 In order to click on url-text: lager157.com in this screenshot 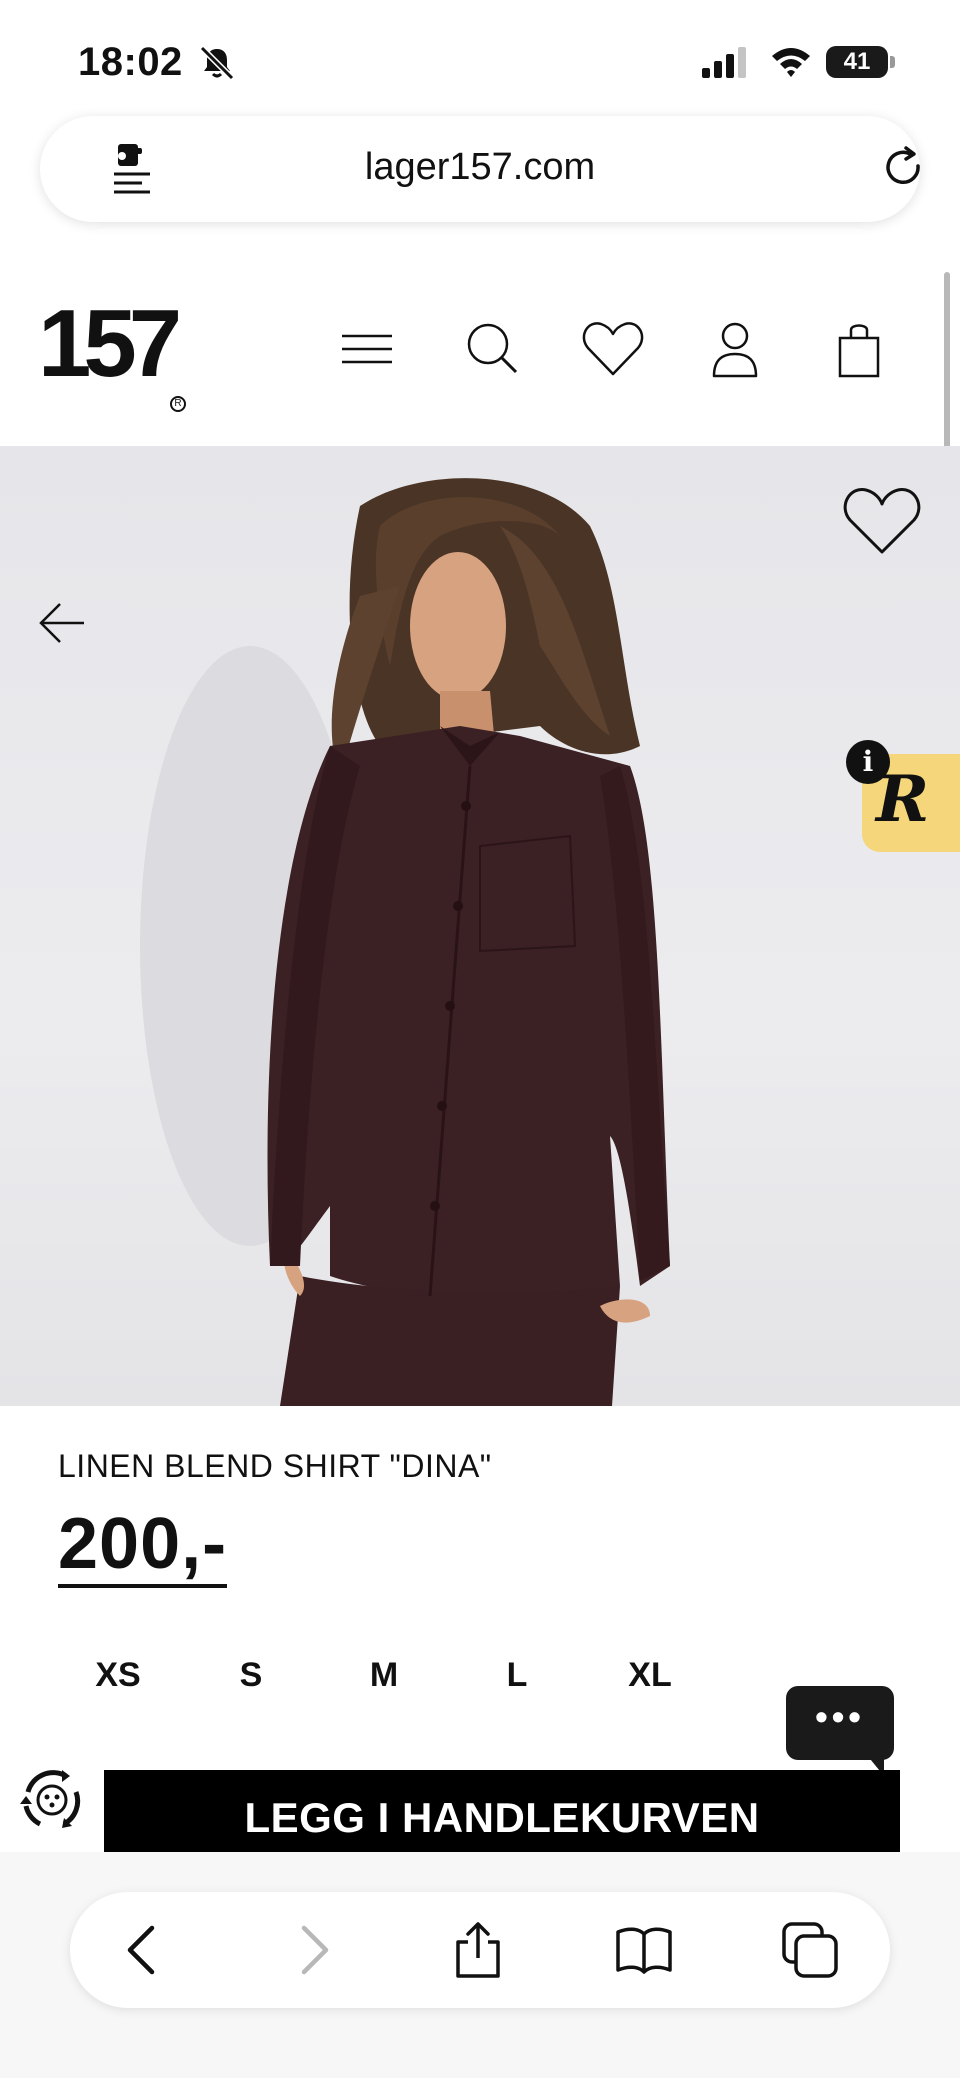, I will do `click(480, 167)`.